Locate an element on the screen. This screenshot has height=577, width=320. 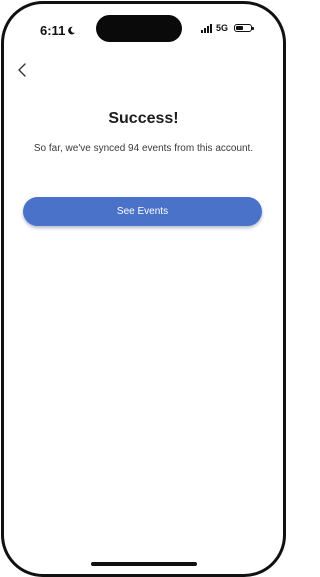
back-button is located at coordinates (22, 70).